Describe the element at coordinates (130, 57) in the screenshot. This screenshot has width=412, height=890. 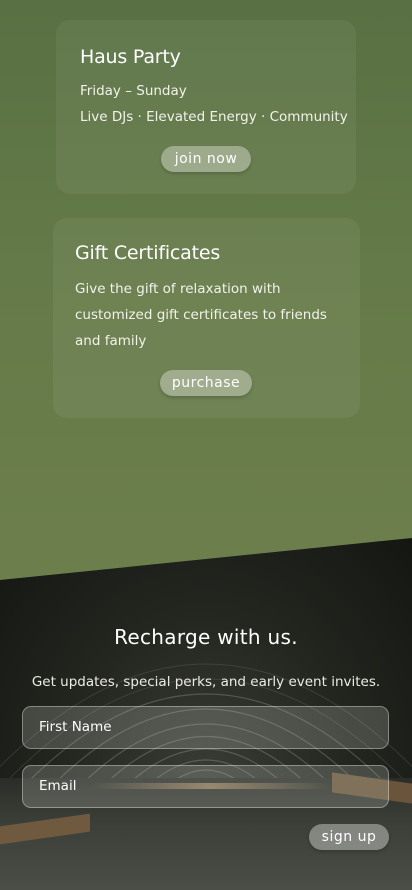
I see `haus-party-title: Haus Party` at that location.